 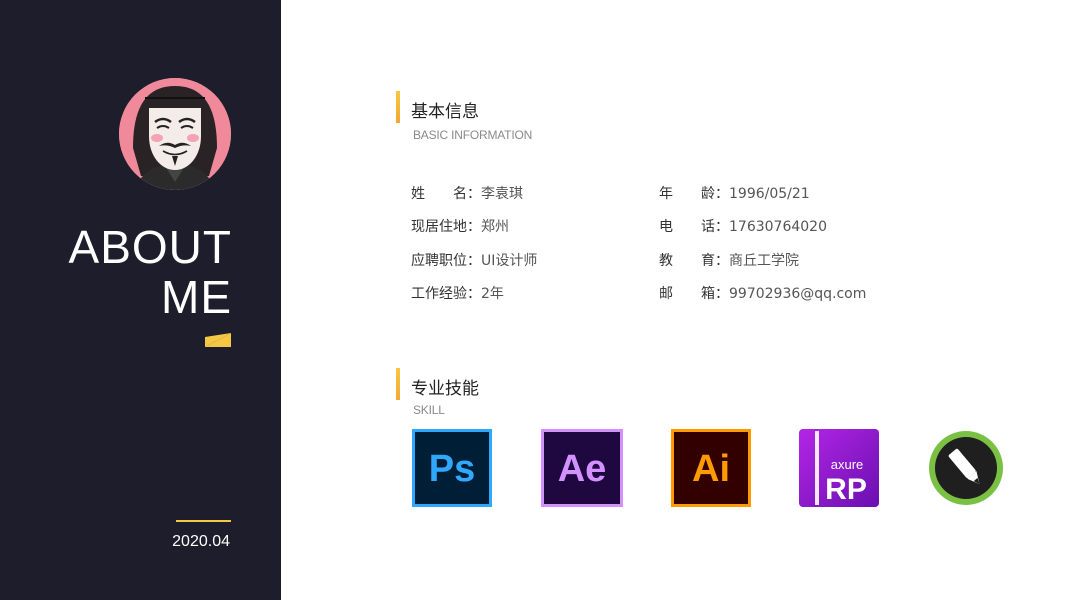 I want to click on info-residence: 现居住地：郑州, so click(x=460, y=226).